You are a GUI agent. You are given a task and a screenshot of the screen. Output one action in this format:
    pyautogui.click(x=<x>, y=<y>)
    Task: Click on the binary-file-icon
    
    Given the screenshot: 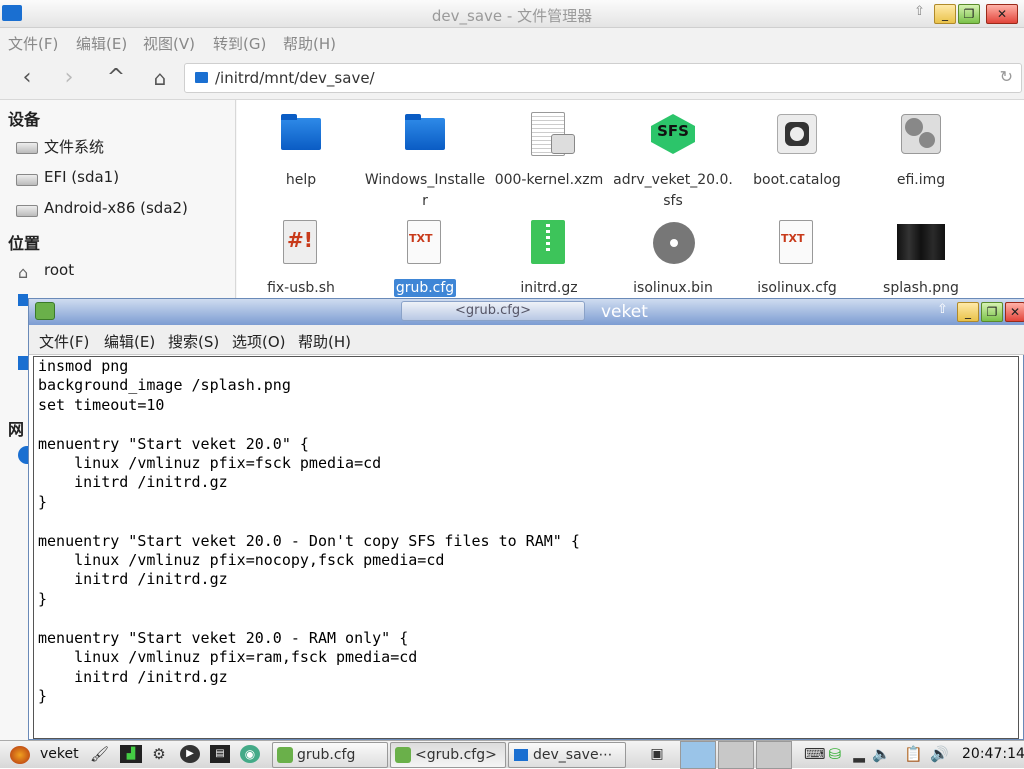 What is the action you would take?
    pyautogui.click(x=552, y=134)
    